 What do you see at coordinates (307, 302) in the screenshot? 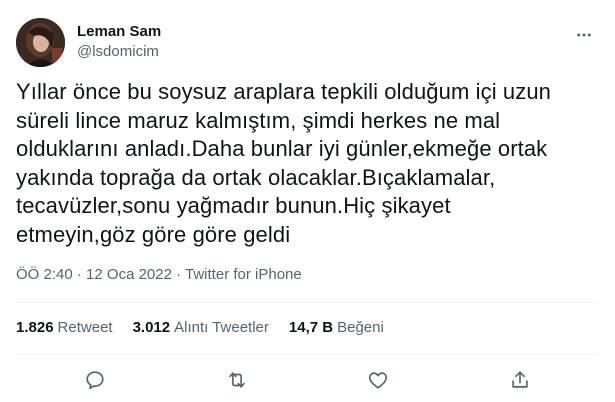
I see `divider-top` at bounding box center [307, 302].